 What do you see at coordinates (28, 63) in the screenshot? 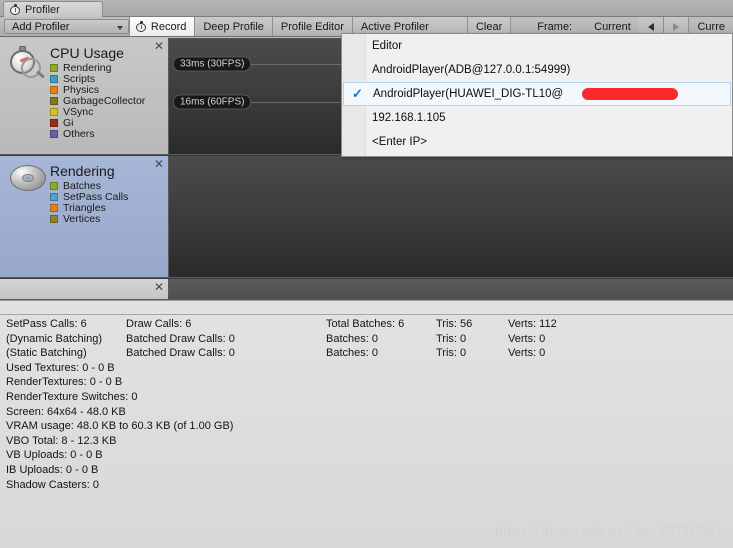
I see `stopwatch-magnifier-icon` at bounding box center [28, 63].